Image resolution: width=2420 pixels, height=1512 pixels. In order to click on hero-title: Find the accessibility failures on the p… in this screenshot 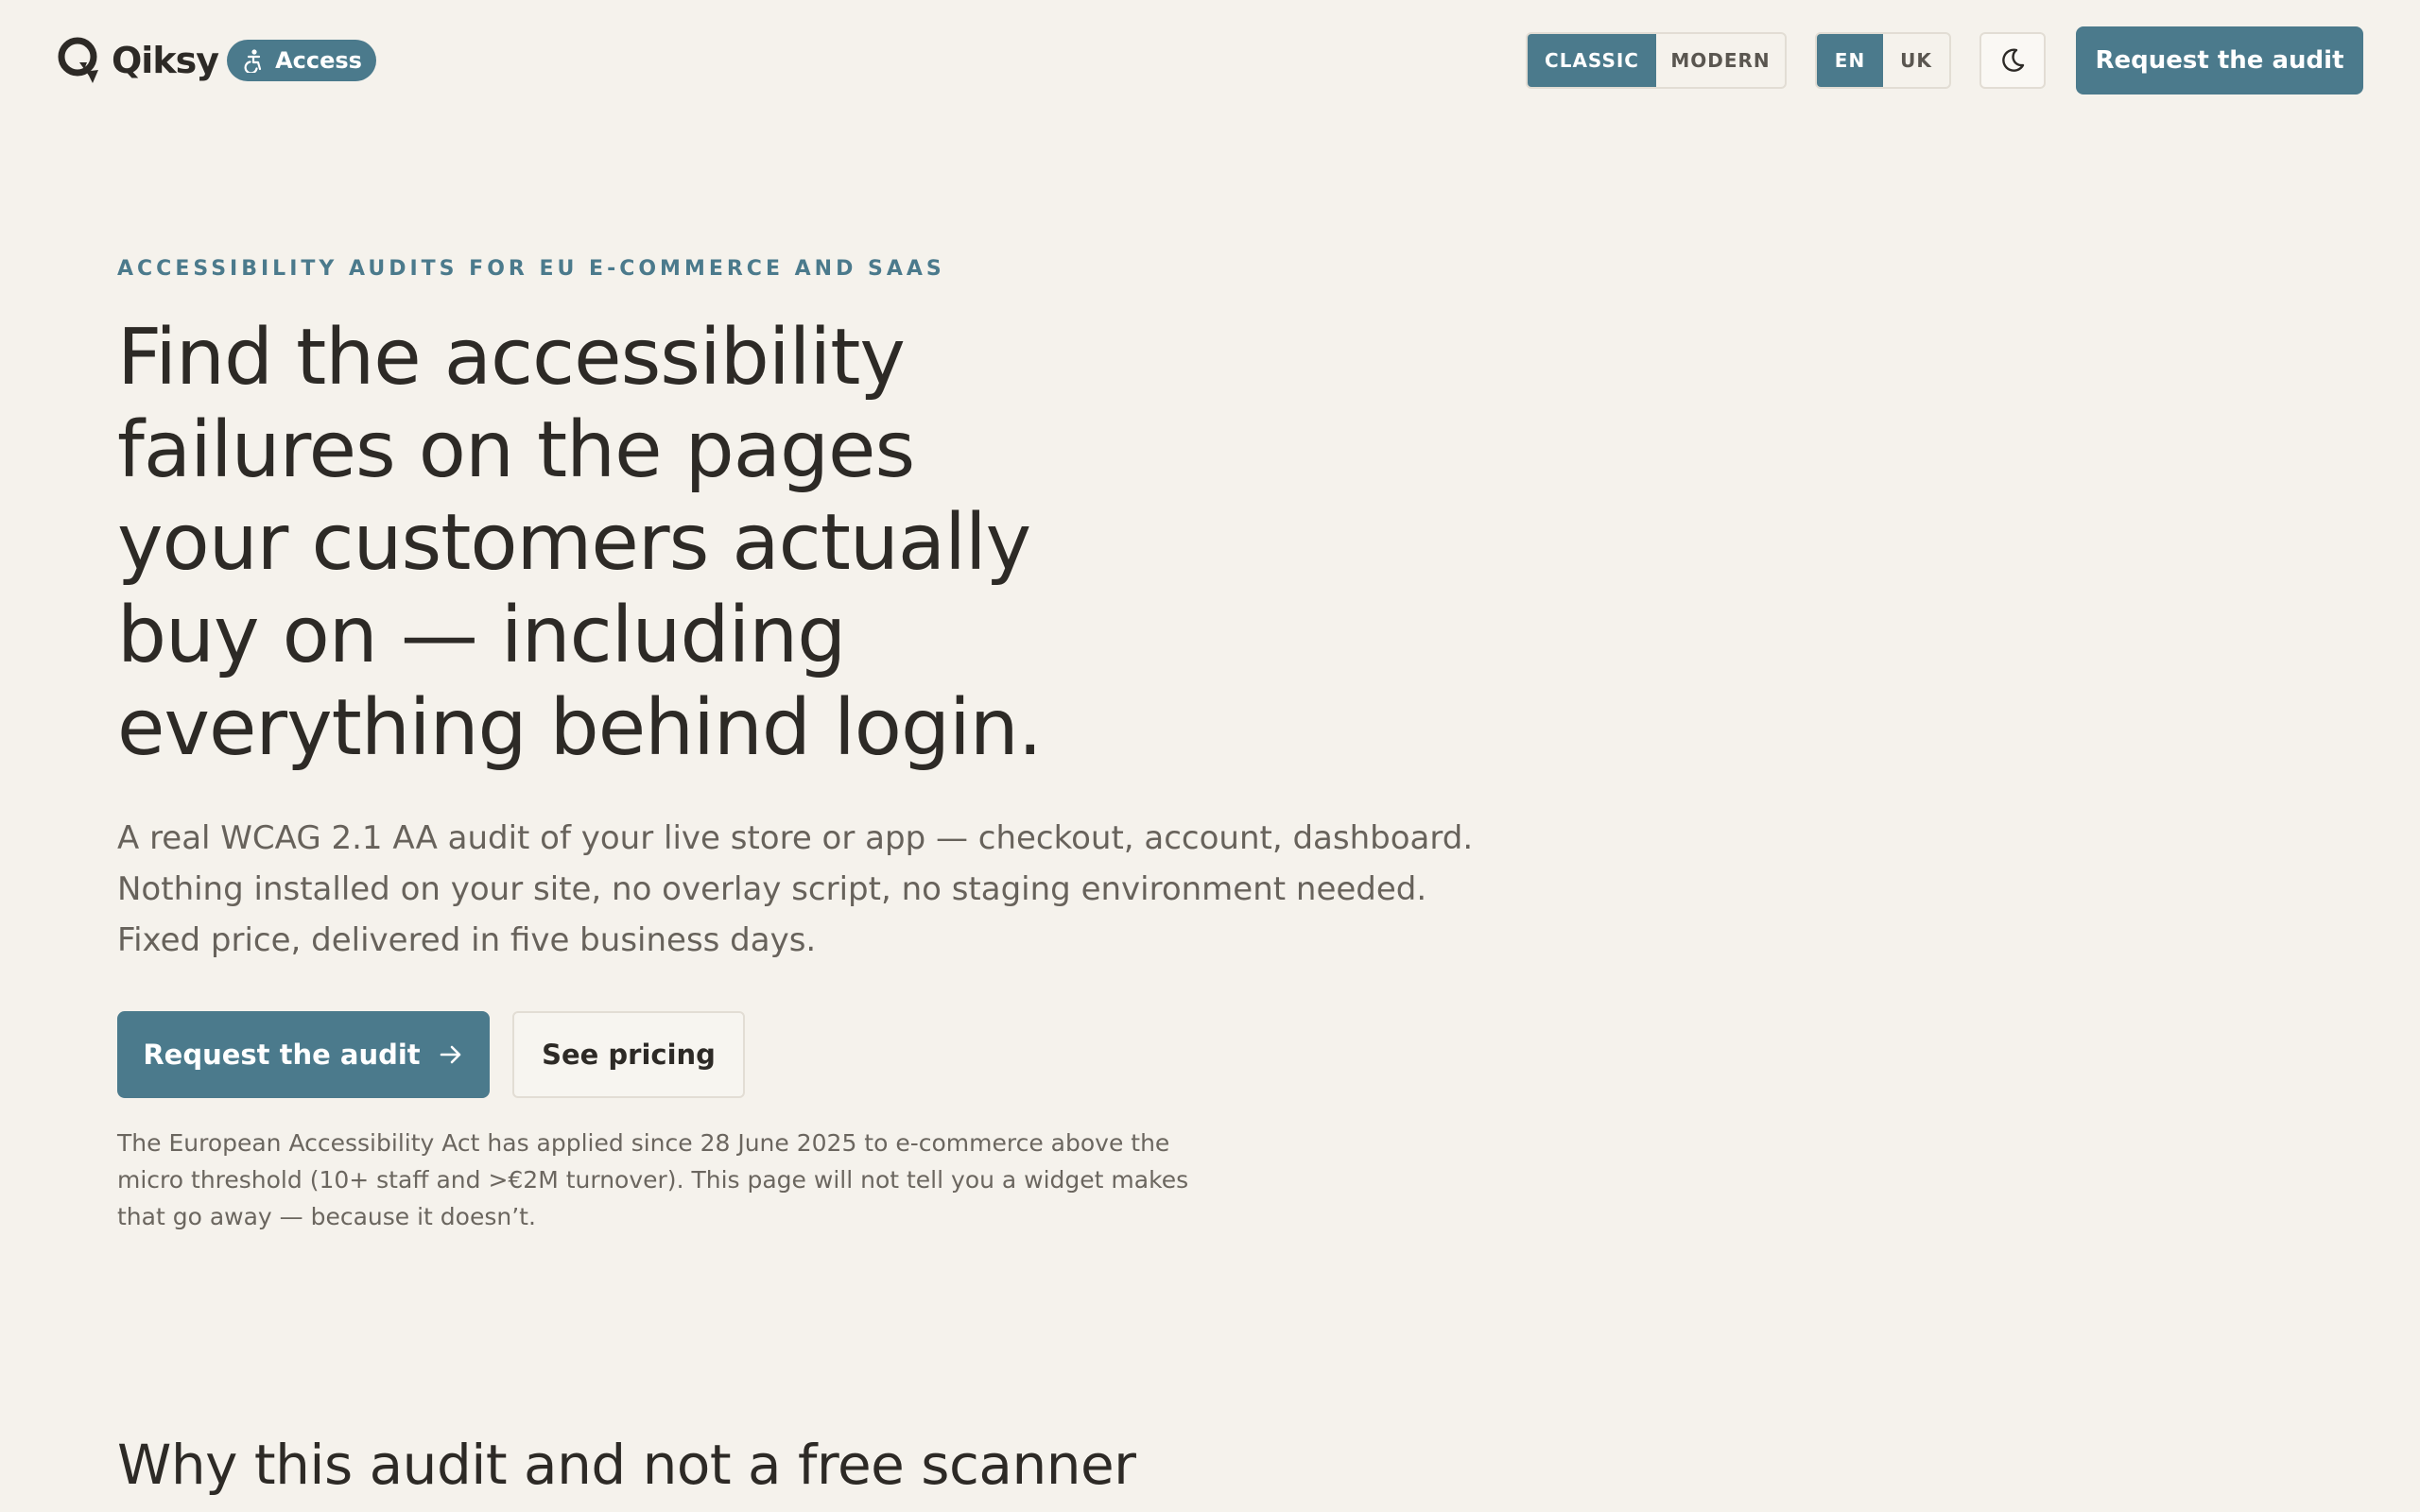, I will do `click(627, 543)`.